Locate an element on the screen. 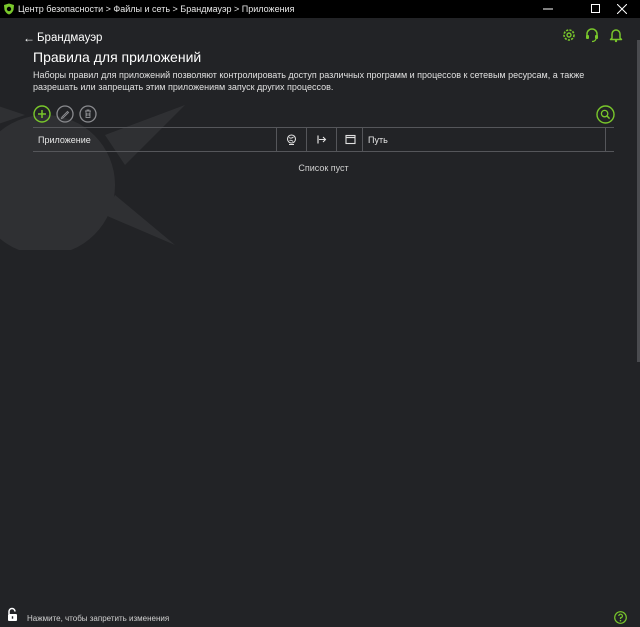  back-arrow-icon: ← is located at coordinates (29, 38).